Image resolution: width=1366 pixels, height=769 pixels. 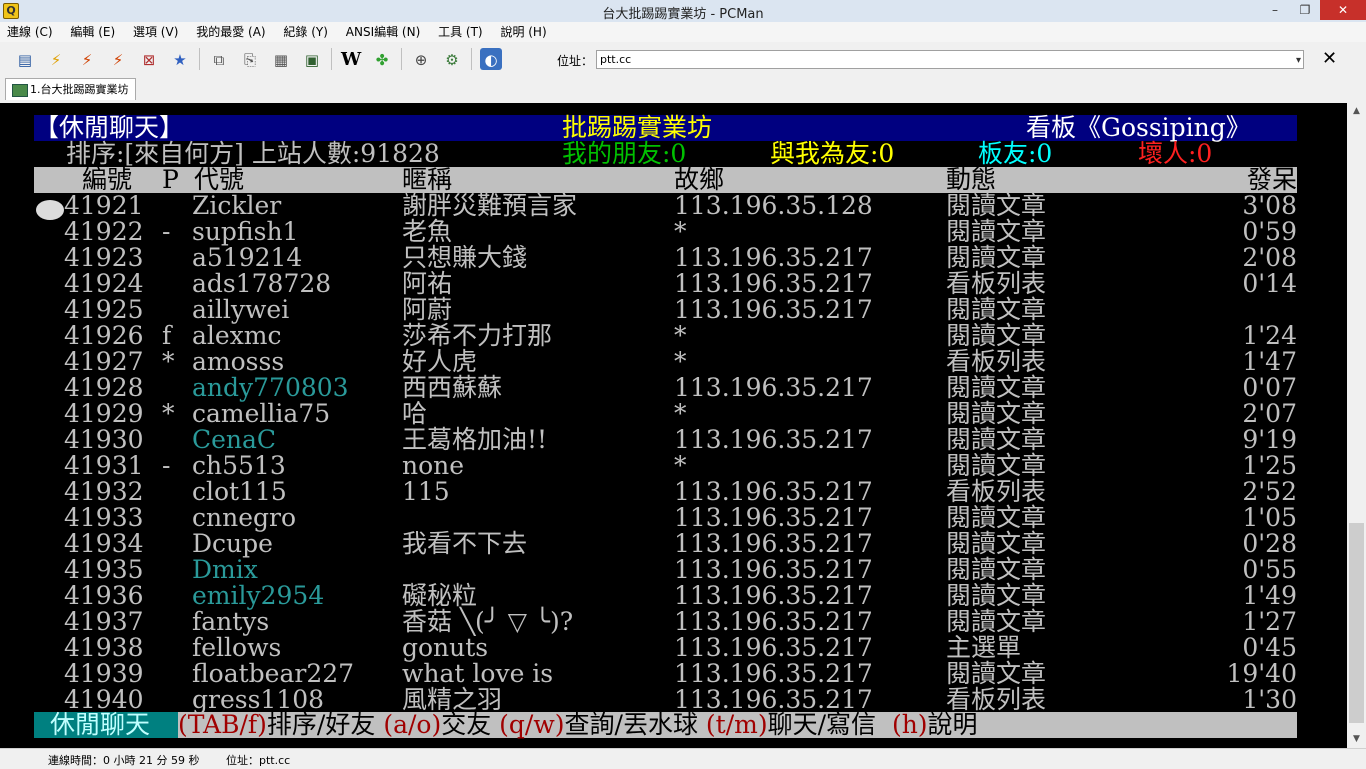 I want to click on copy-icon: ⧉, so click(x=219, y=59).